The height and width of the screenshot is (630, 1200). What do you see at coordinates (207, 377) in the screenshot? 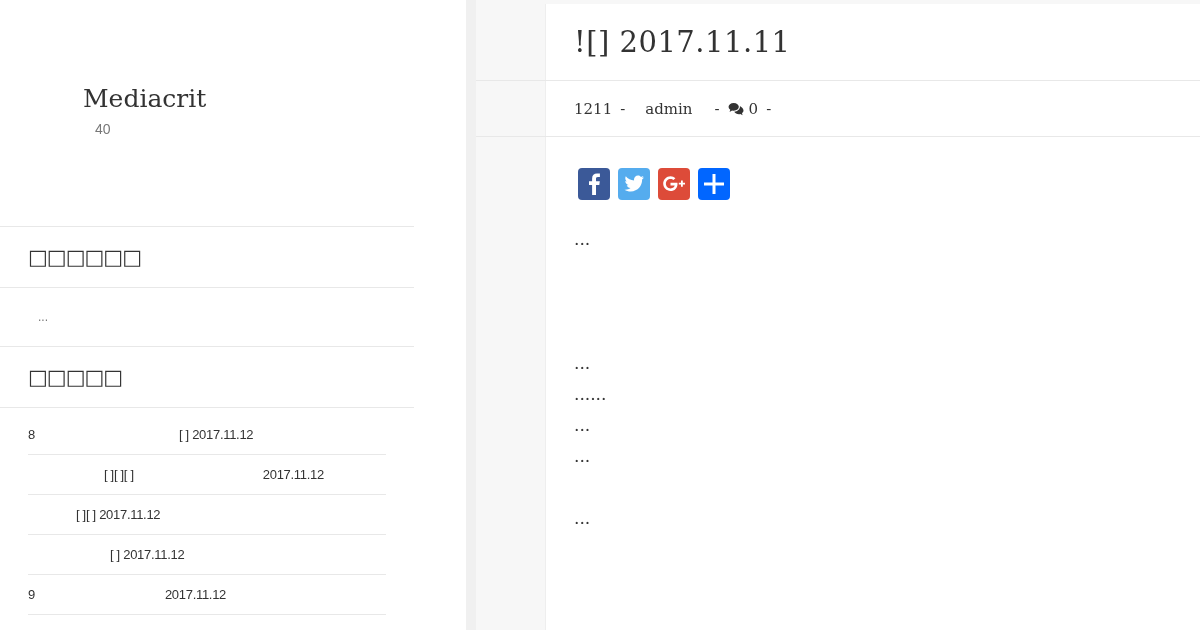
I see `widget-title: □□□□□` at bounding box center [207, 377].